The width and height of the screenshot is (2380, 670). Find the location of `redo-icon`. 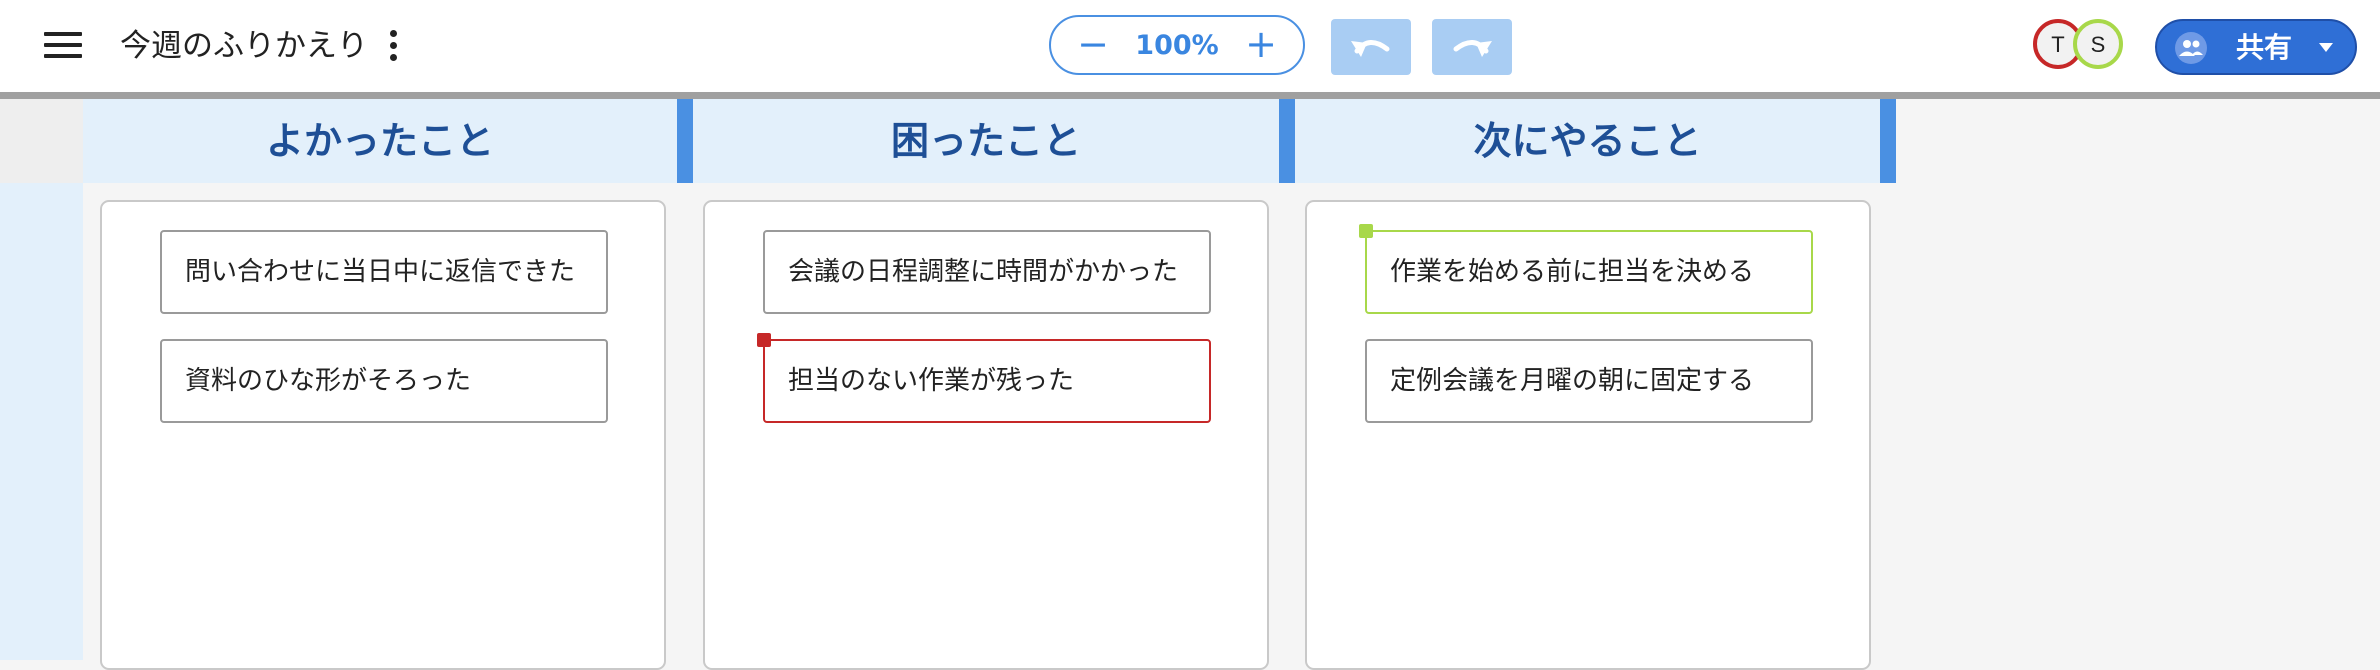

redo-icon is located at coordinates (1472, 48).